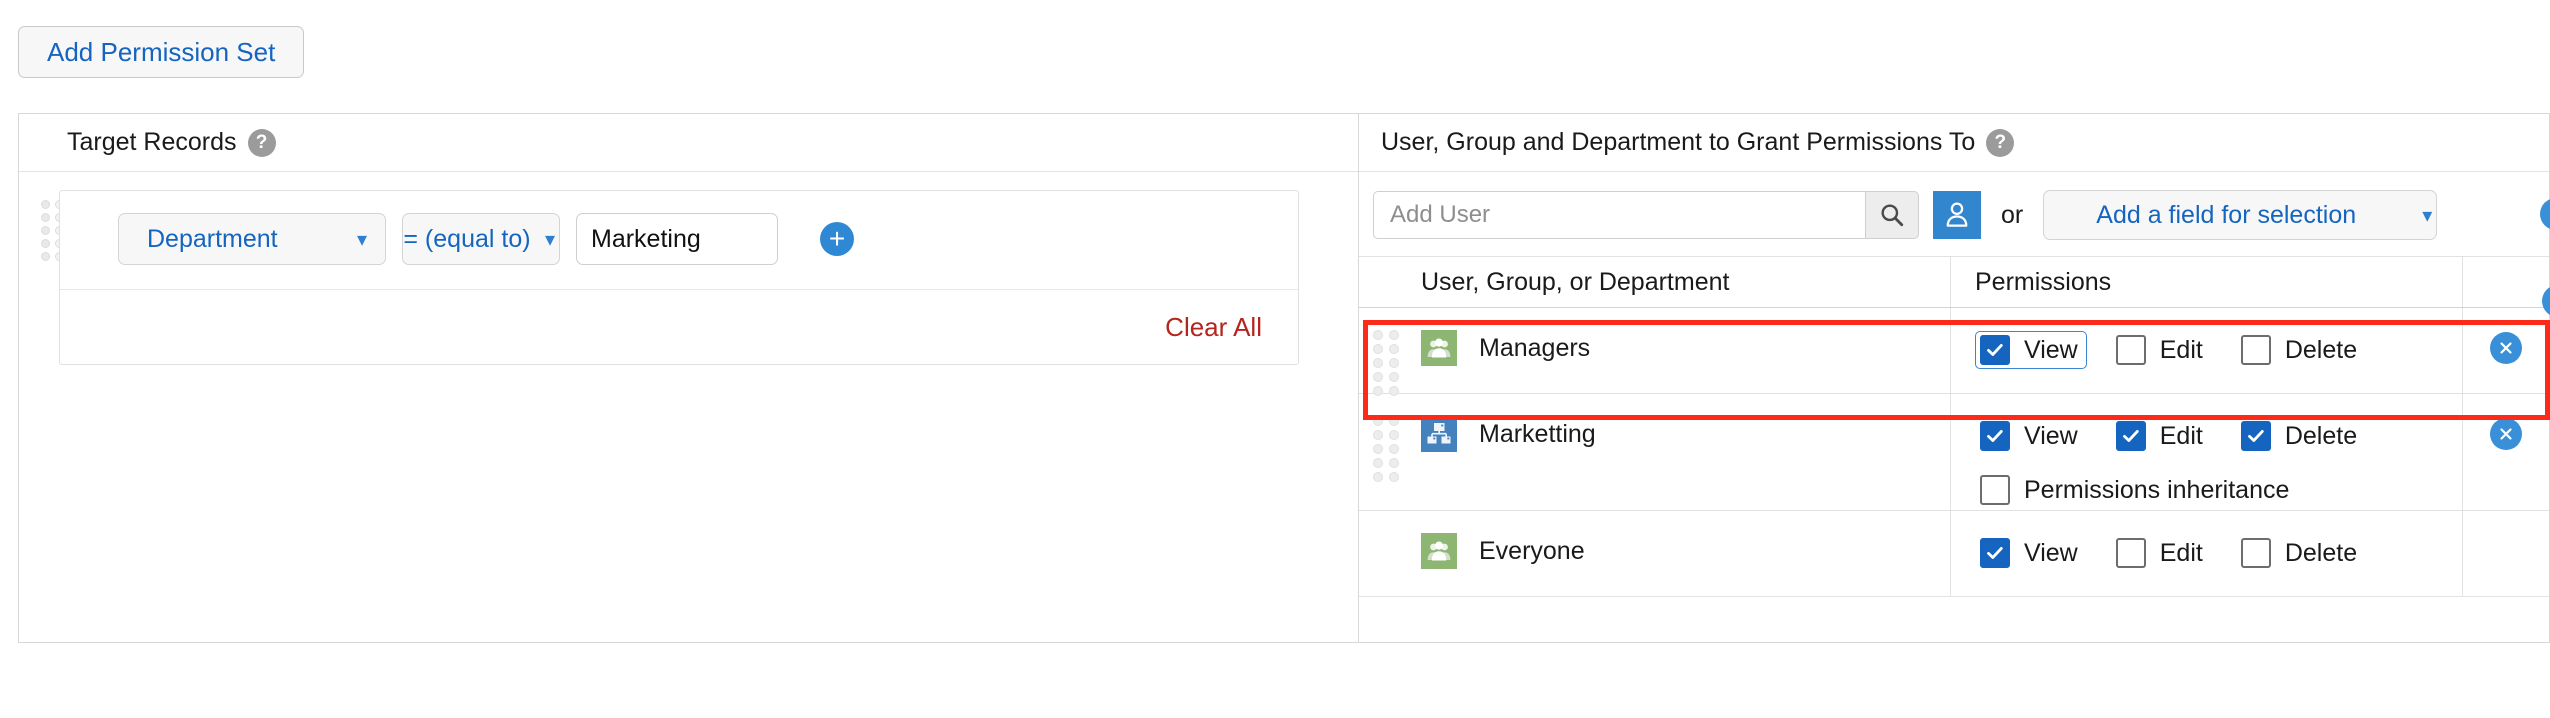 The height and width of the screenshot is (718, 2550). What do you see at coordinates (688, 143) in the screenshot?
I see `target-records-header: Target Records ?` at bounding box center [688, 143].